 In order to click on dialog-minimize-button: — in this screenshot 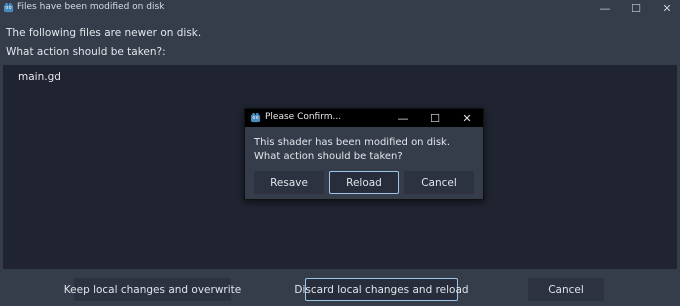, I will do `click(403, 118)`.